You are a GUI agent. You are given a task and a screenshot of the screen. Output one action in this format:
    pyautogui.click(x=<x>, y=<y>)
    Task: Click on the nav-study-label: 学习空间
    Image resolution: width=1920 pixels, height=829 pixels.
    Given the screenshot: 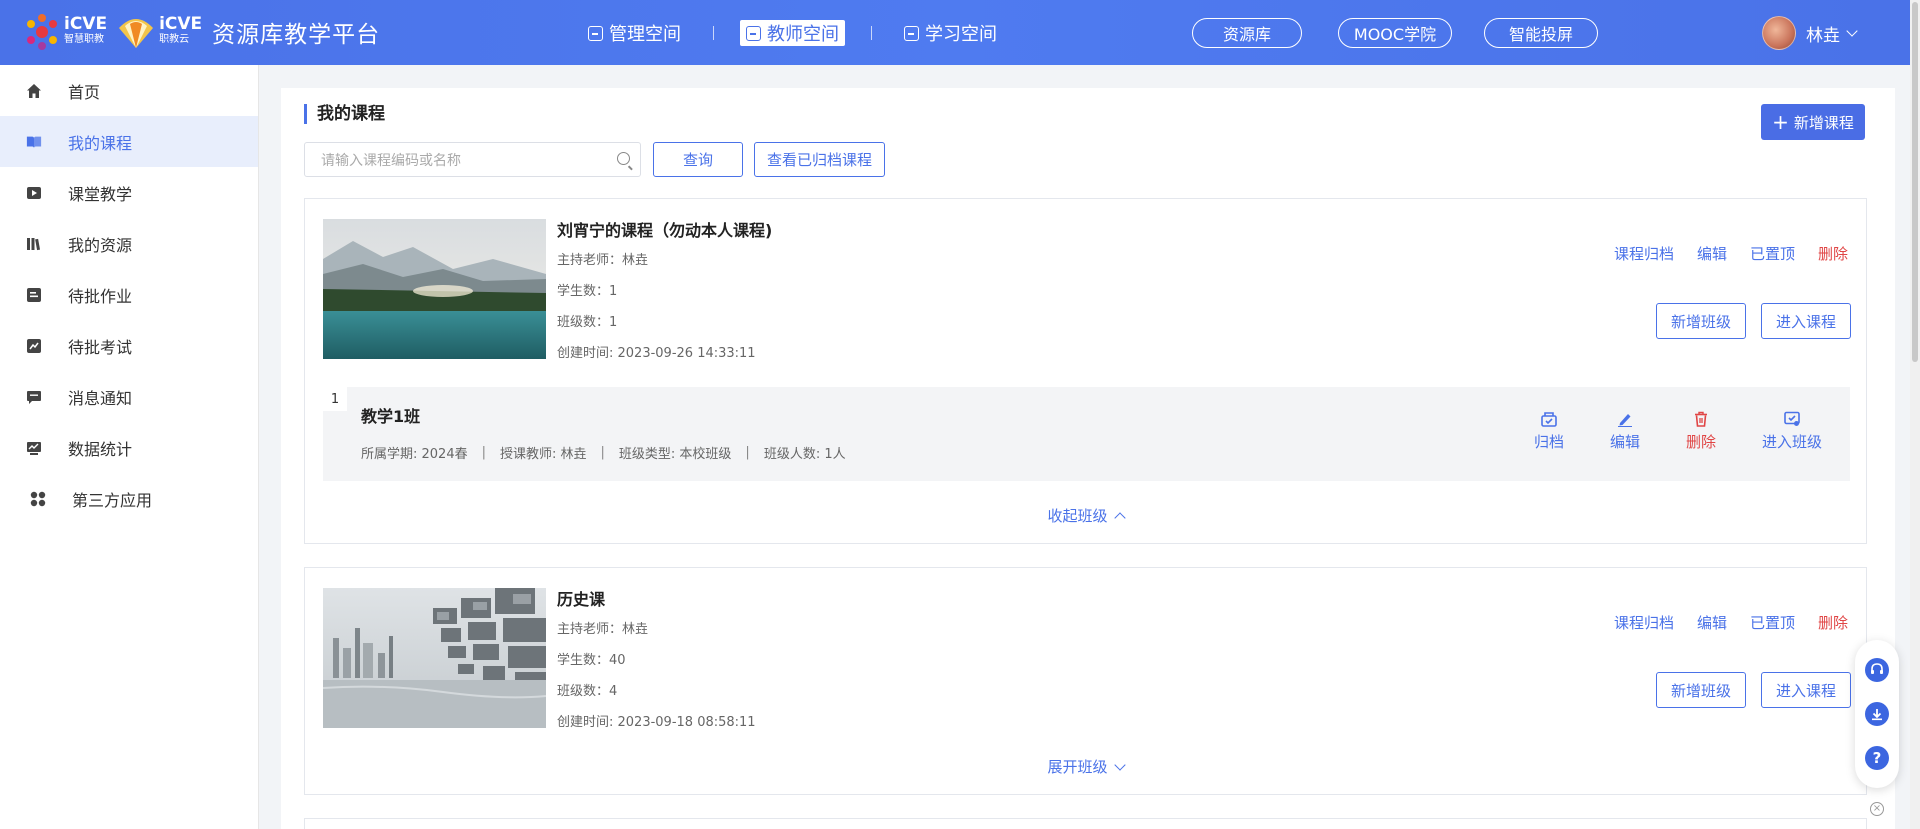 What is the action you would take?
    pyautogui.click(x=961, y=34)
    